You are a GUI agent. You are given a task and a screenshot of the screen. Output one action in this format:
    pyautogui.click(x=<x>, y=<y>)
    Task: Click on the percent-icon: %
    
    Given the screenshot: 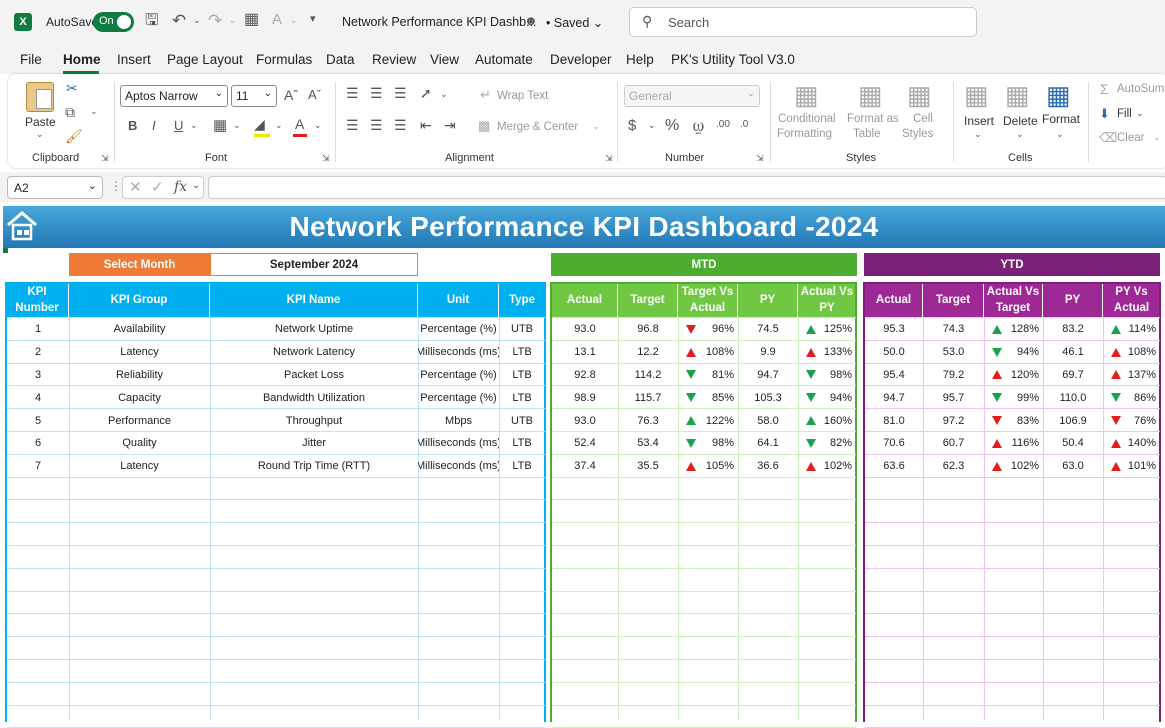 What is the action you would take?
    pyautogui.click(x=672, y=126)
    